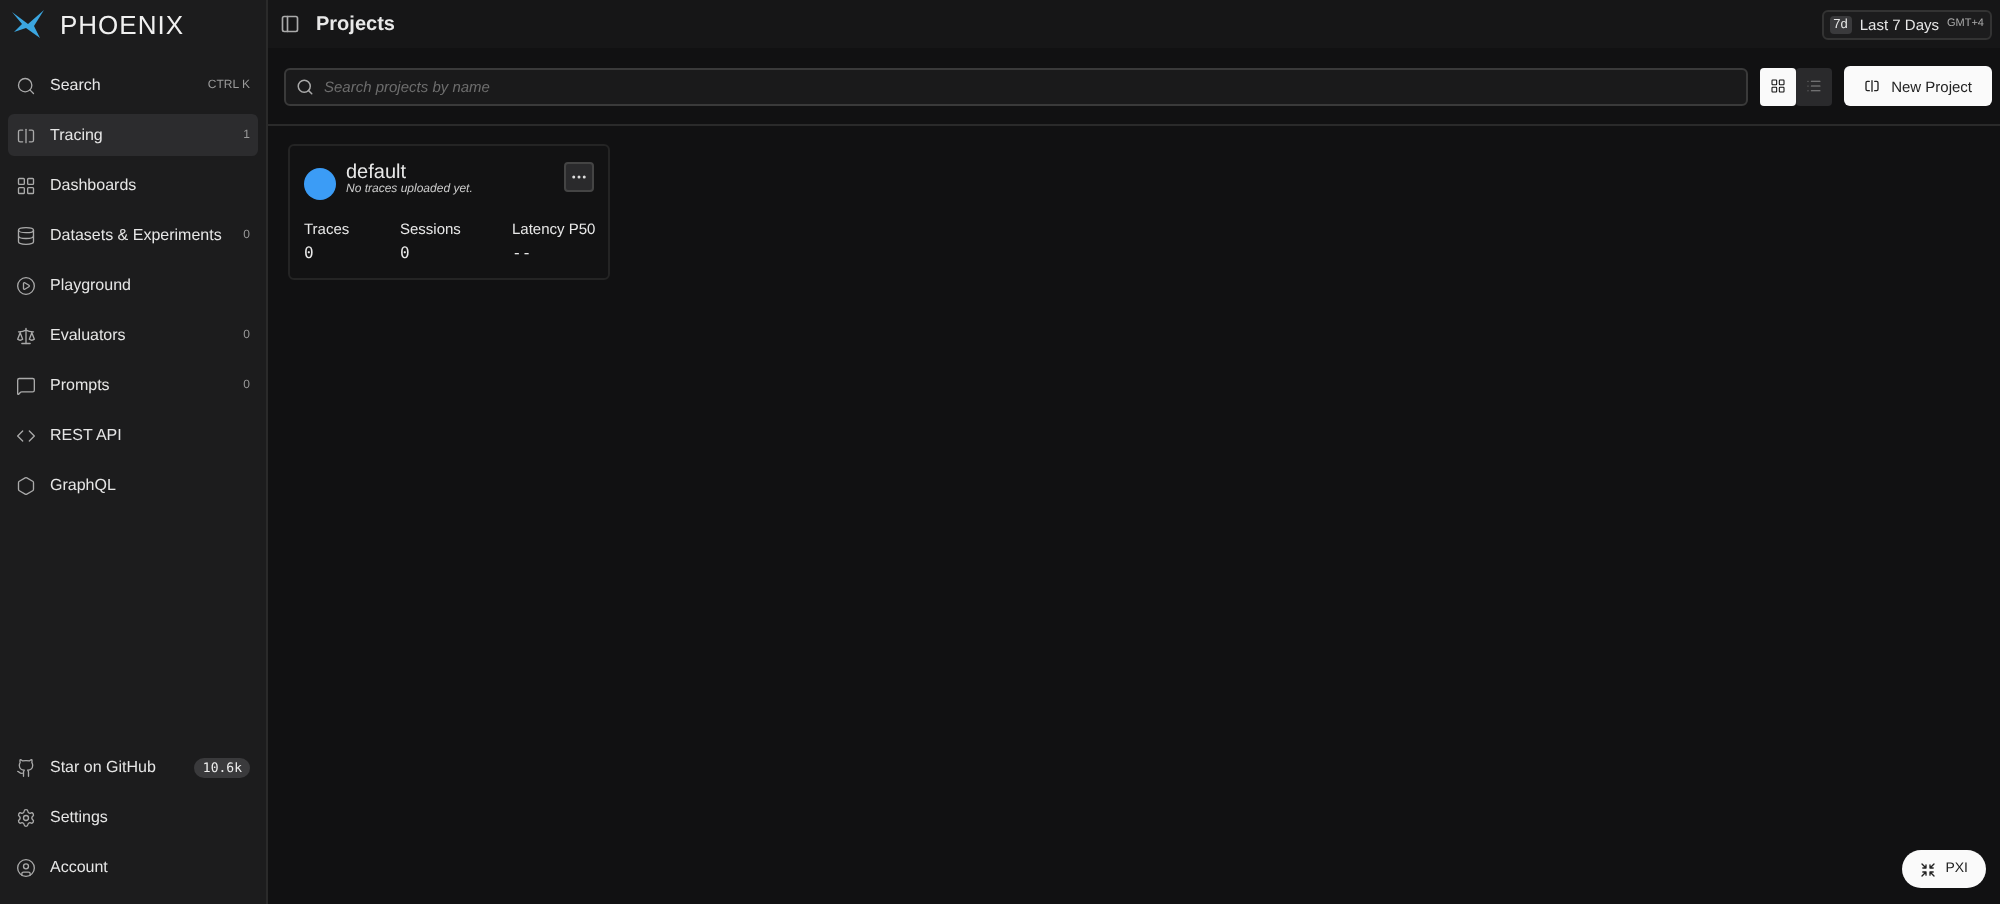 This screenshot has height=904, width=2000. I want to click on nav-item: Settings, so click(133, 817).